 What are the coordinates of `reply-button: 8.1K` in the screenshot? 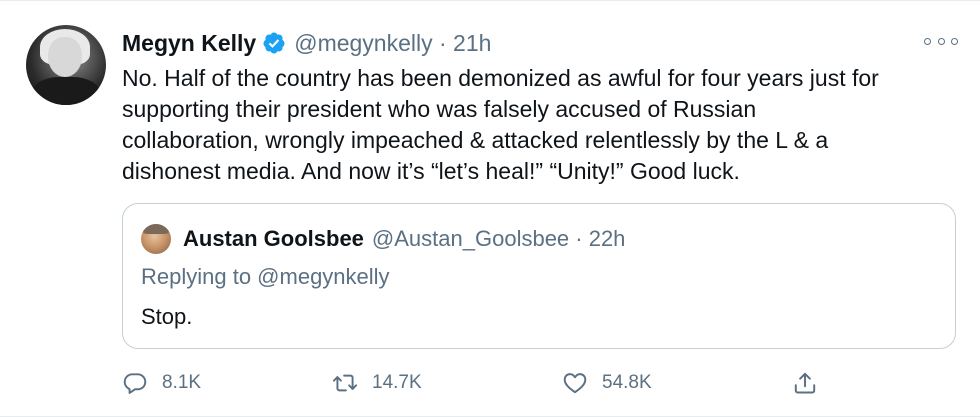 It's located at (161, 383).